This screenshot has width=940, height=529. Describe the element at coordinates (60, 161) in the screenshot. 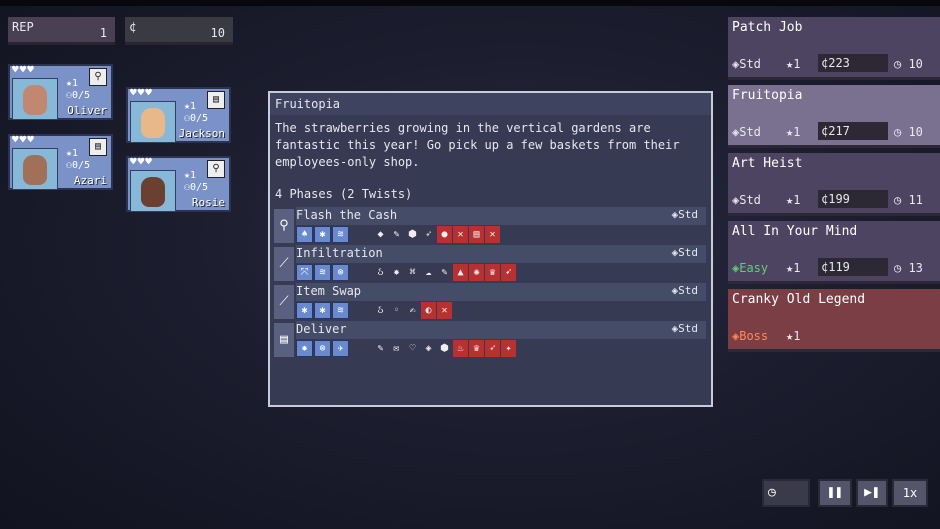

I see `agent-card: ♥♥♥ ▤ ★1 ⚇0/5 Azari` at that location.